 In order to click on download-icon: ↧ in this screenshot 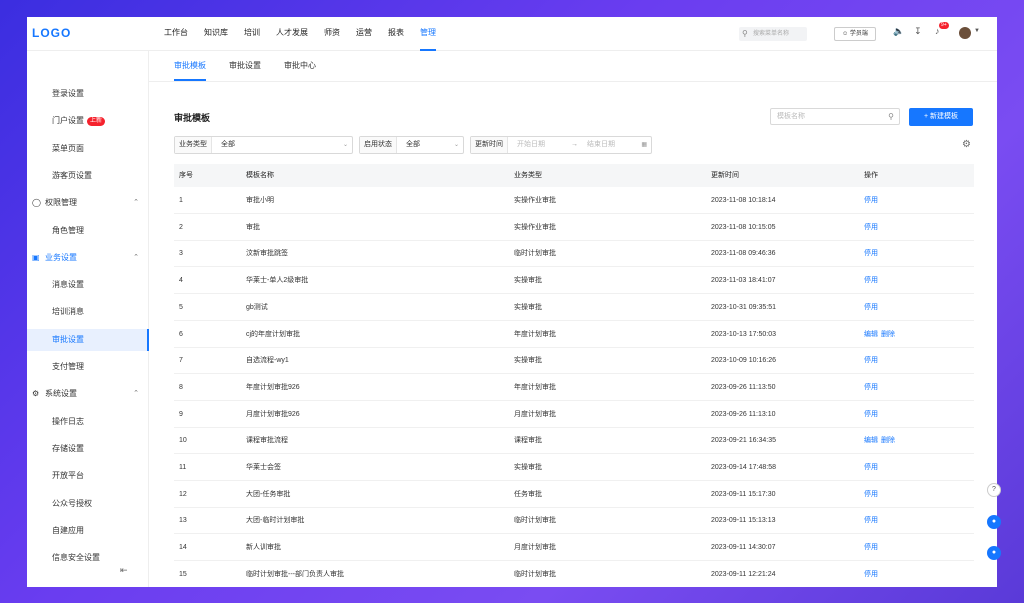, I will do `click(918, 31)`.